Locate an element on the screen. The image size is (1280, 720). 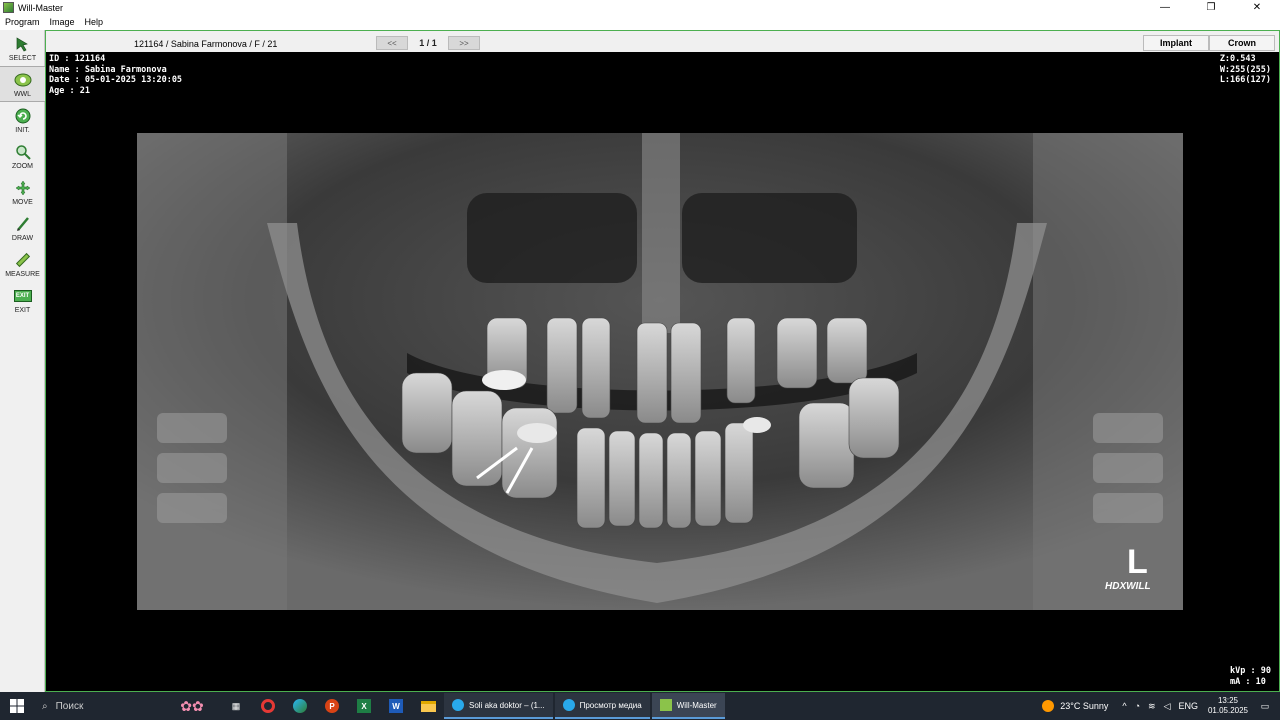
taskbar-app-media: Просмотр медиа is located at coordinates (602, 706).